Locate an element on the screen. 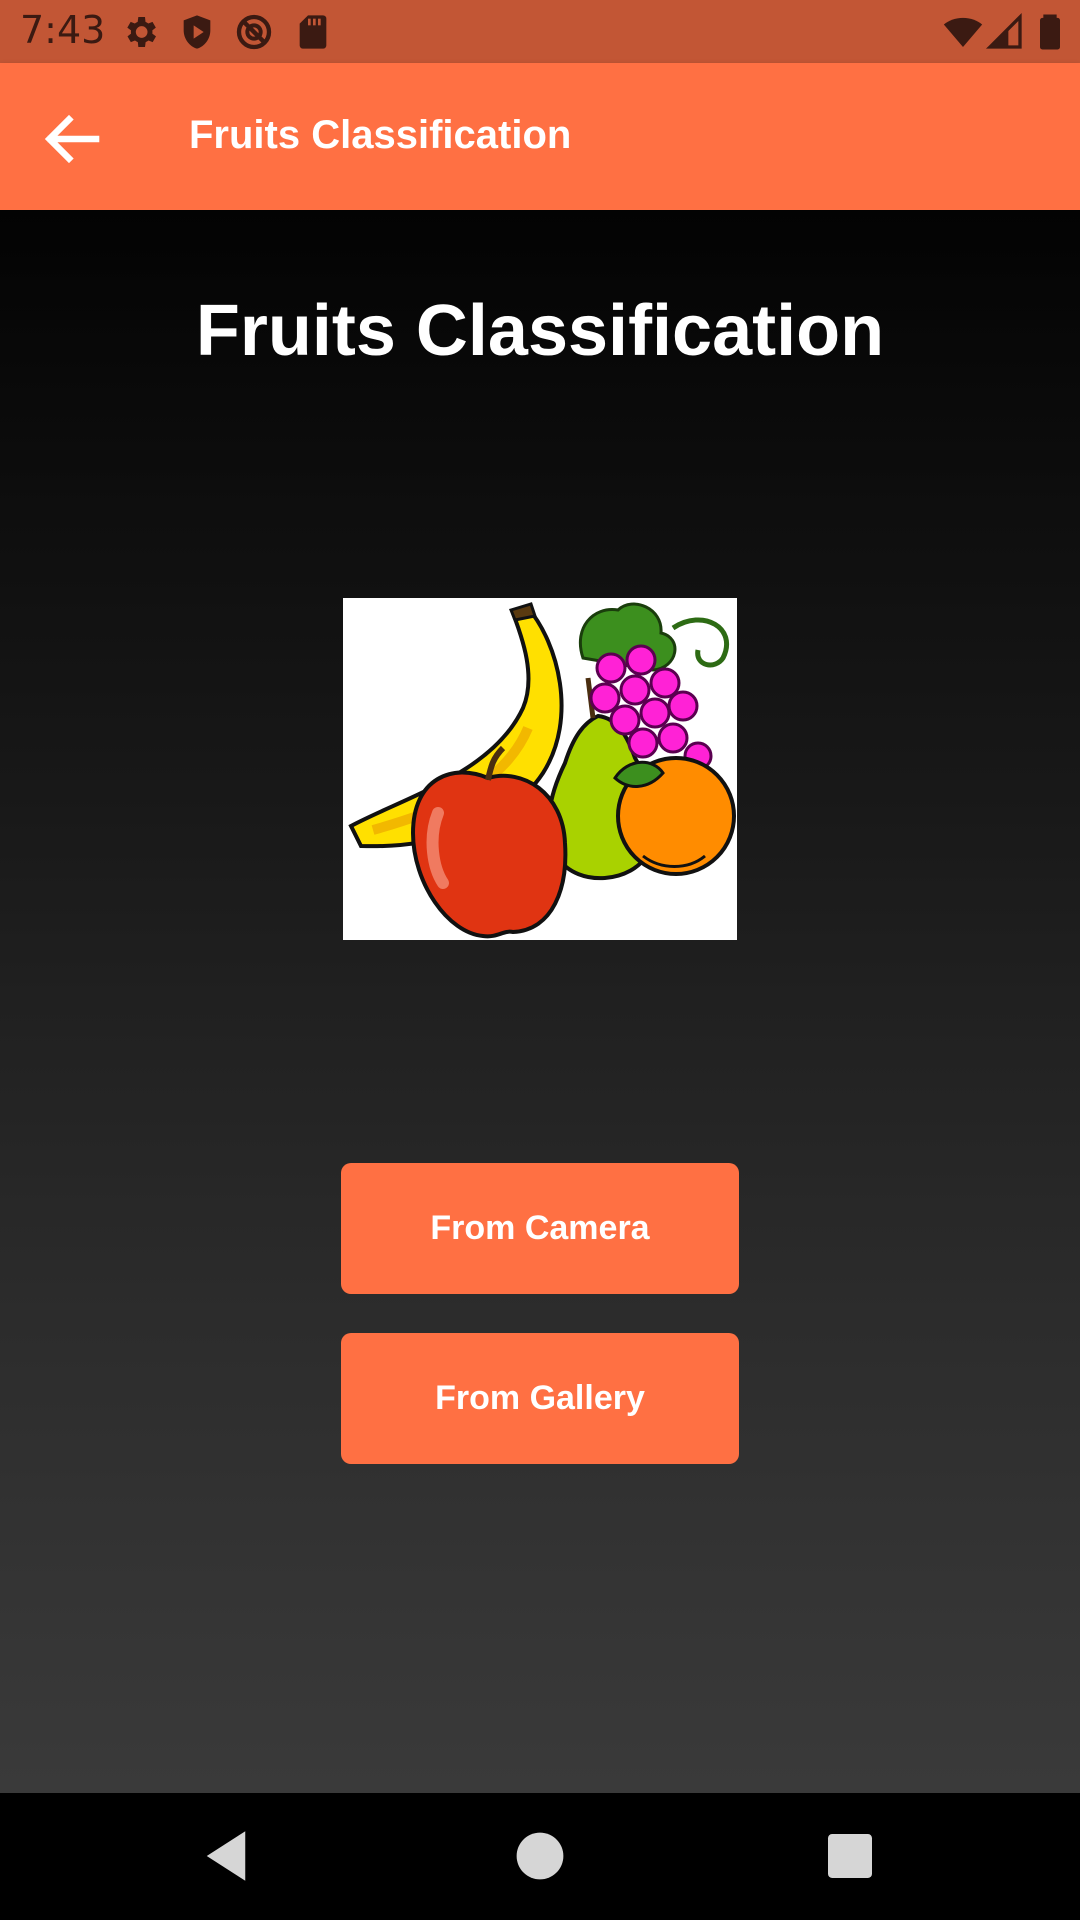 The height and width of the screenshot is (1920, 1080). from-camera-button: From Camera is located at coordinates (540, 1228).